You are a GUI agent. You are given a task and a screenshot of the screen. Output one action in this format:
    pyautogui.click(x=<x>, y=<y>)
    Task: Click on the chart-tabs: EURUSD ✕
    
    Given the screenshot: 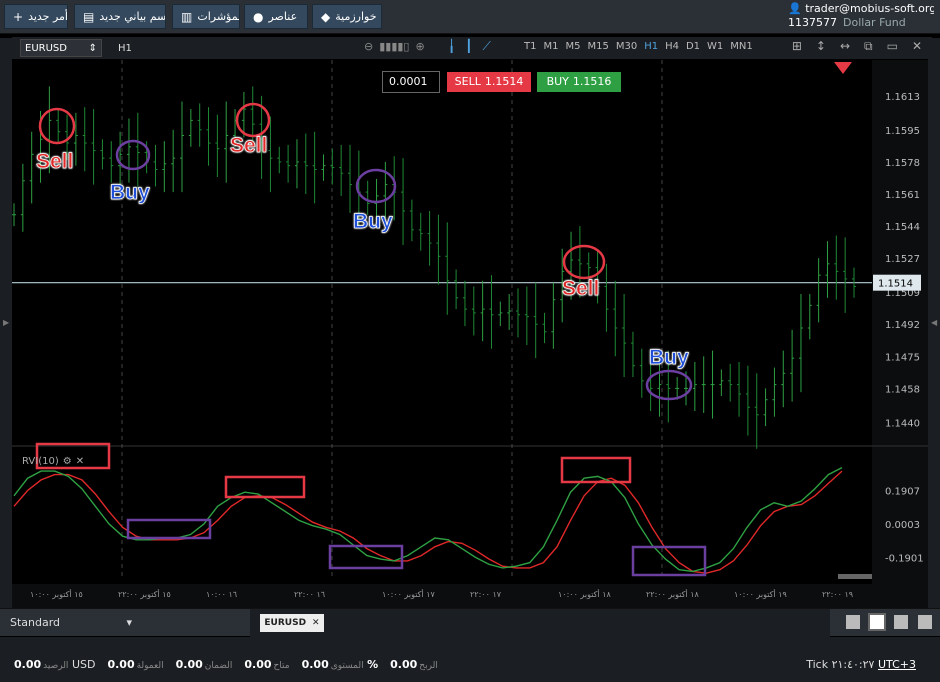 What is the action you would take?
    pyautogui.click(x=540, y=623)
    